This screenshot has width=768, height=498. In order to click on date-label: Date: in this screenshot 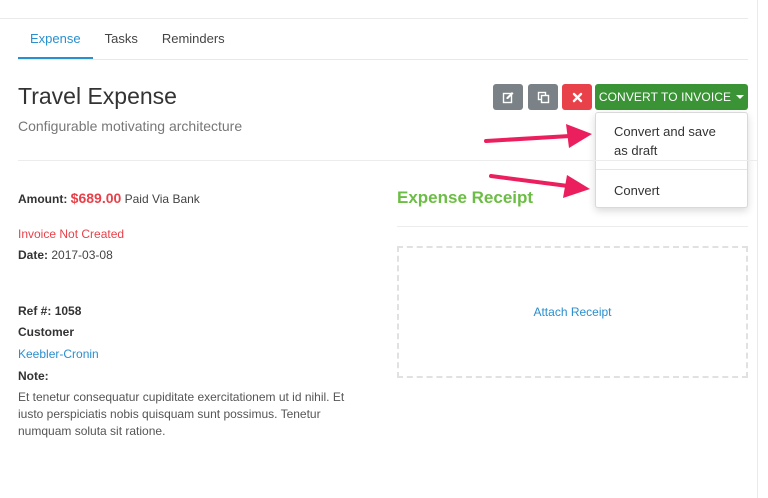, I will do `click(33, 255)`.